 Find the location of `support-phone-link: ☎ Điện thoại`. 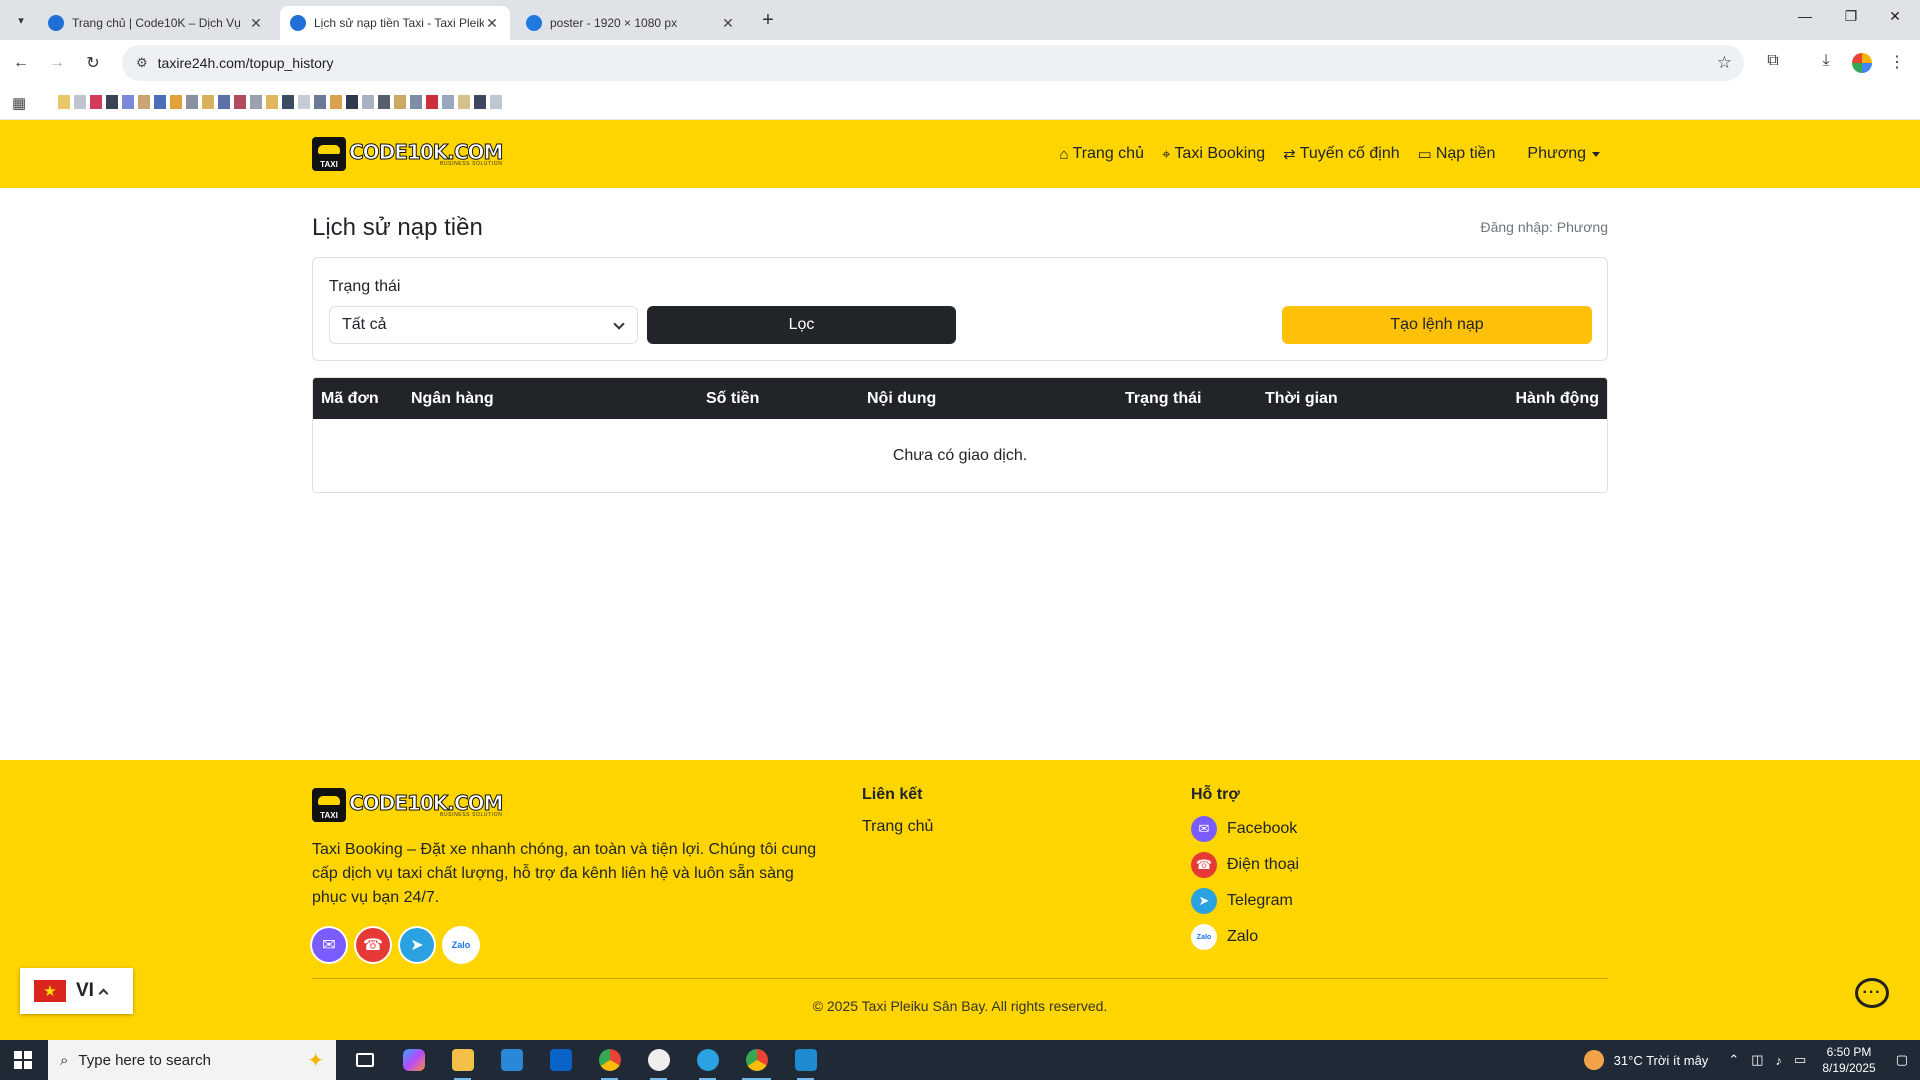

support-phone-link: ☎ Điện thoại is located at coordinates (1245, 865).